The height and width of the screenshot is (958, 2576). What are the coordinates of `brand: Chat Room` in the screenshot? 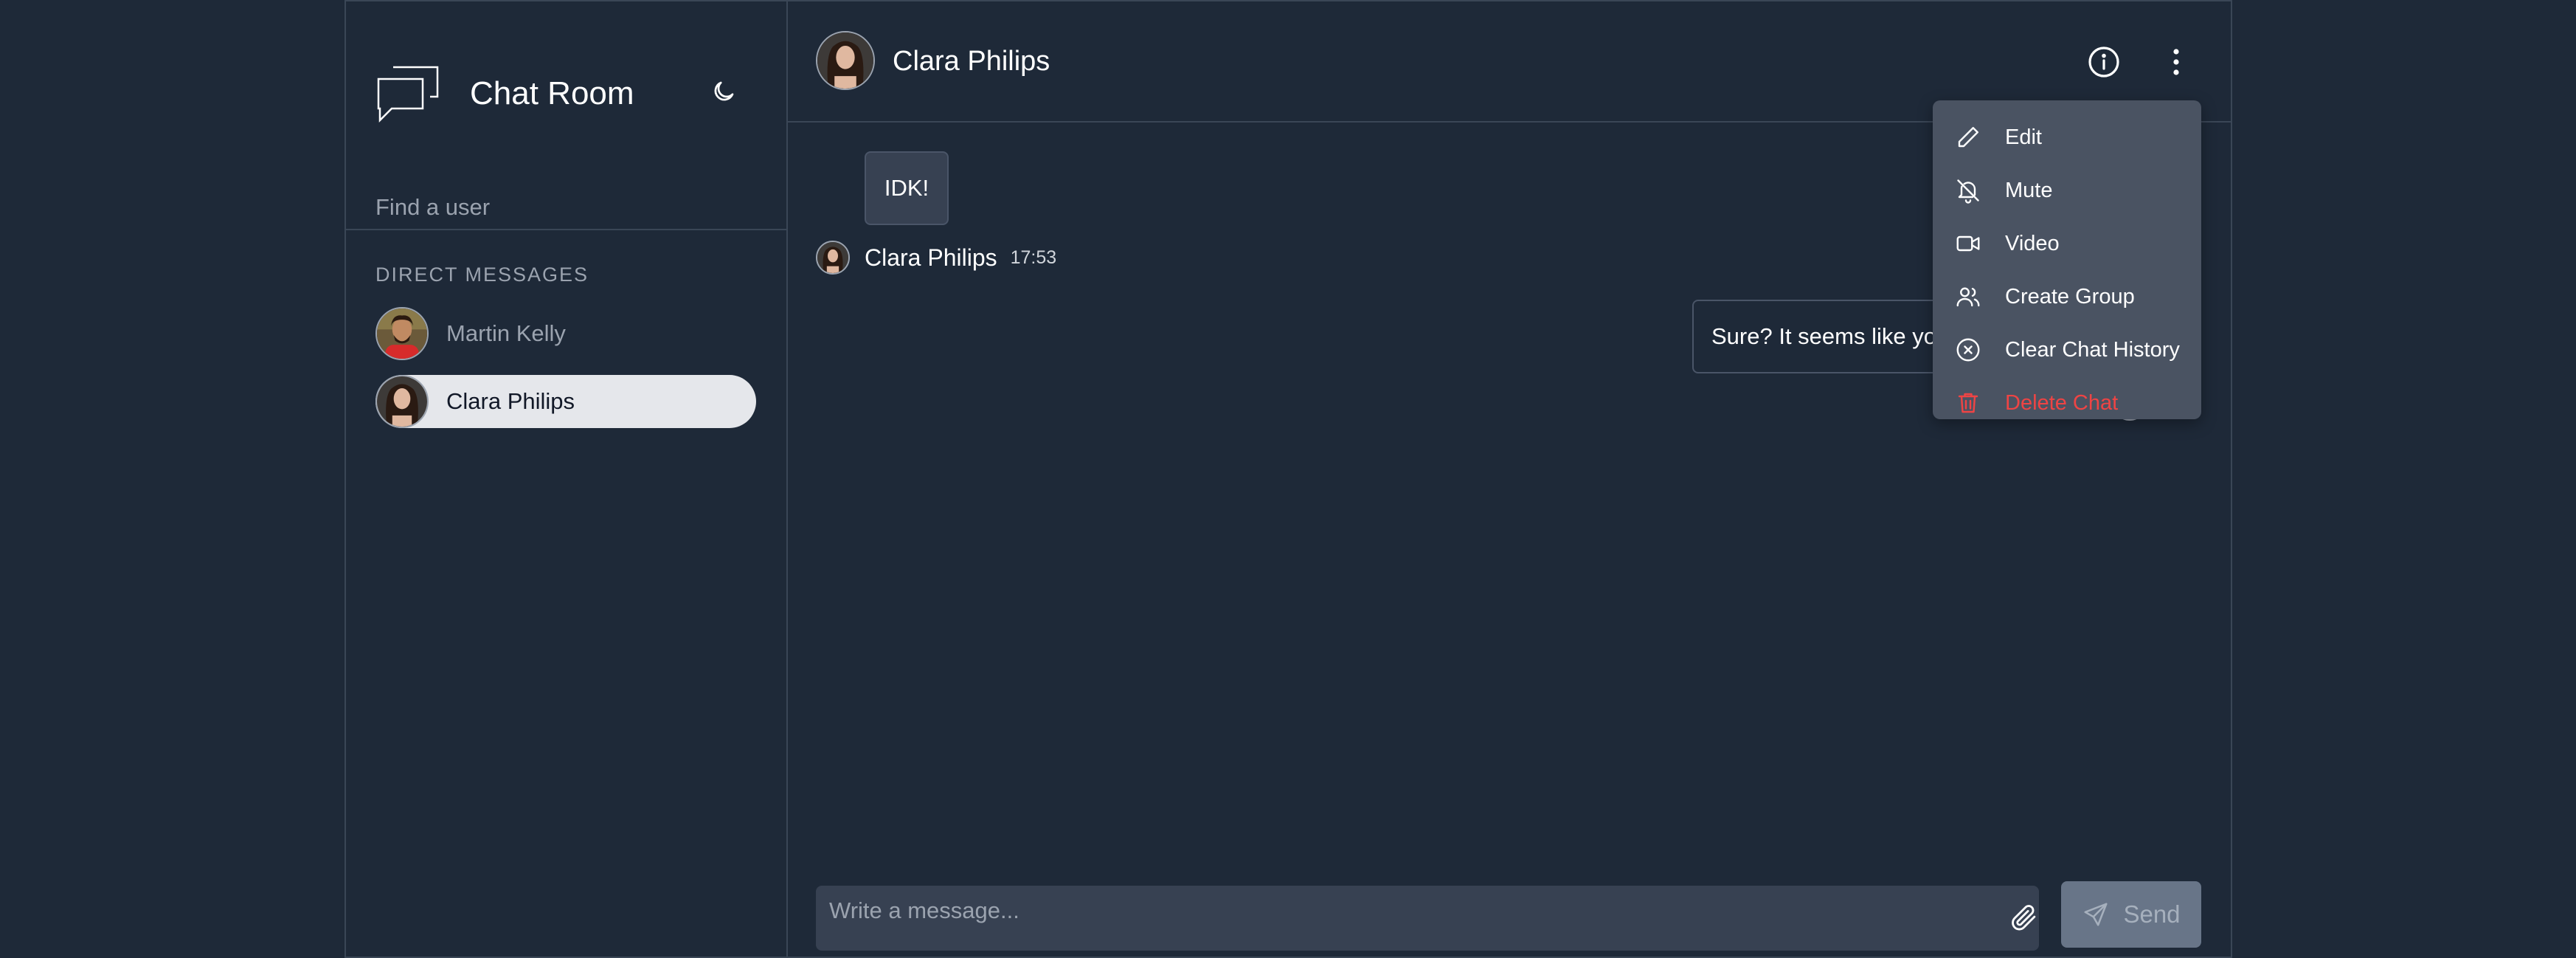 It's located at (505, 94).